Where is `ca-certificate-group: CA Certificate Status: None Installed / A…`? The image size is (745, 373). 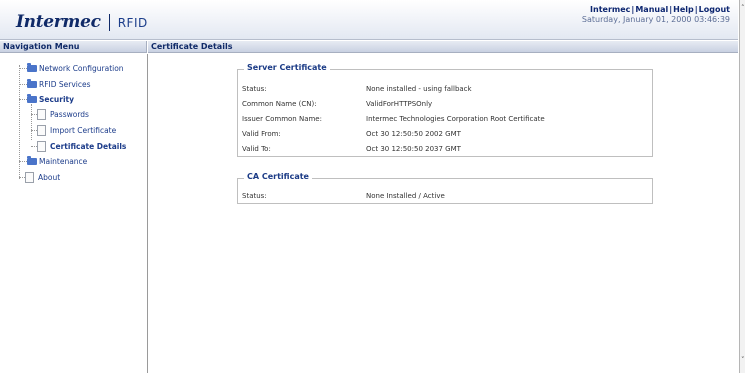 ca-certificate-group: CA Certificate Status: None Installed / A… is located at coordinates (445, 188).